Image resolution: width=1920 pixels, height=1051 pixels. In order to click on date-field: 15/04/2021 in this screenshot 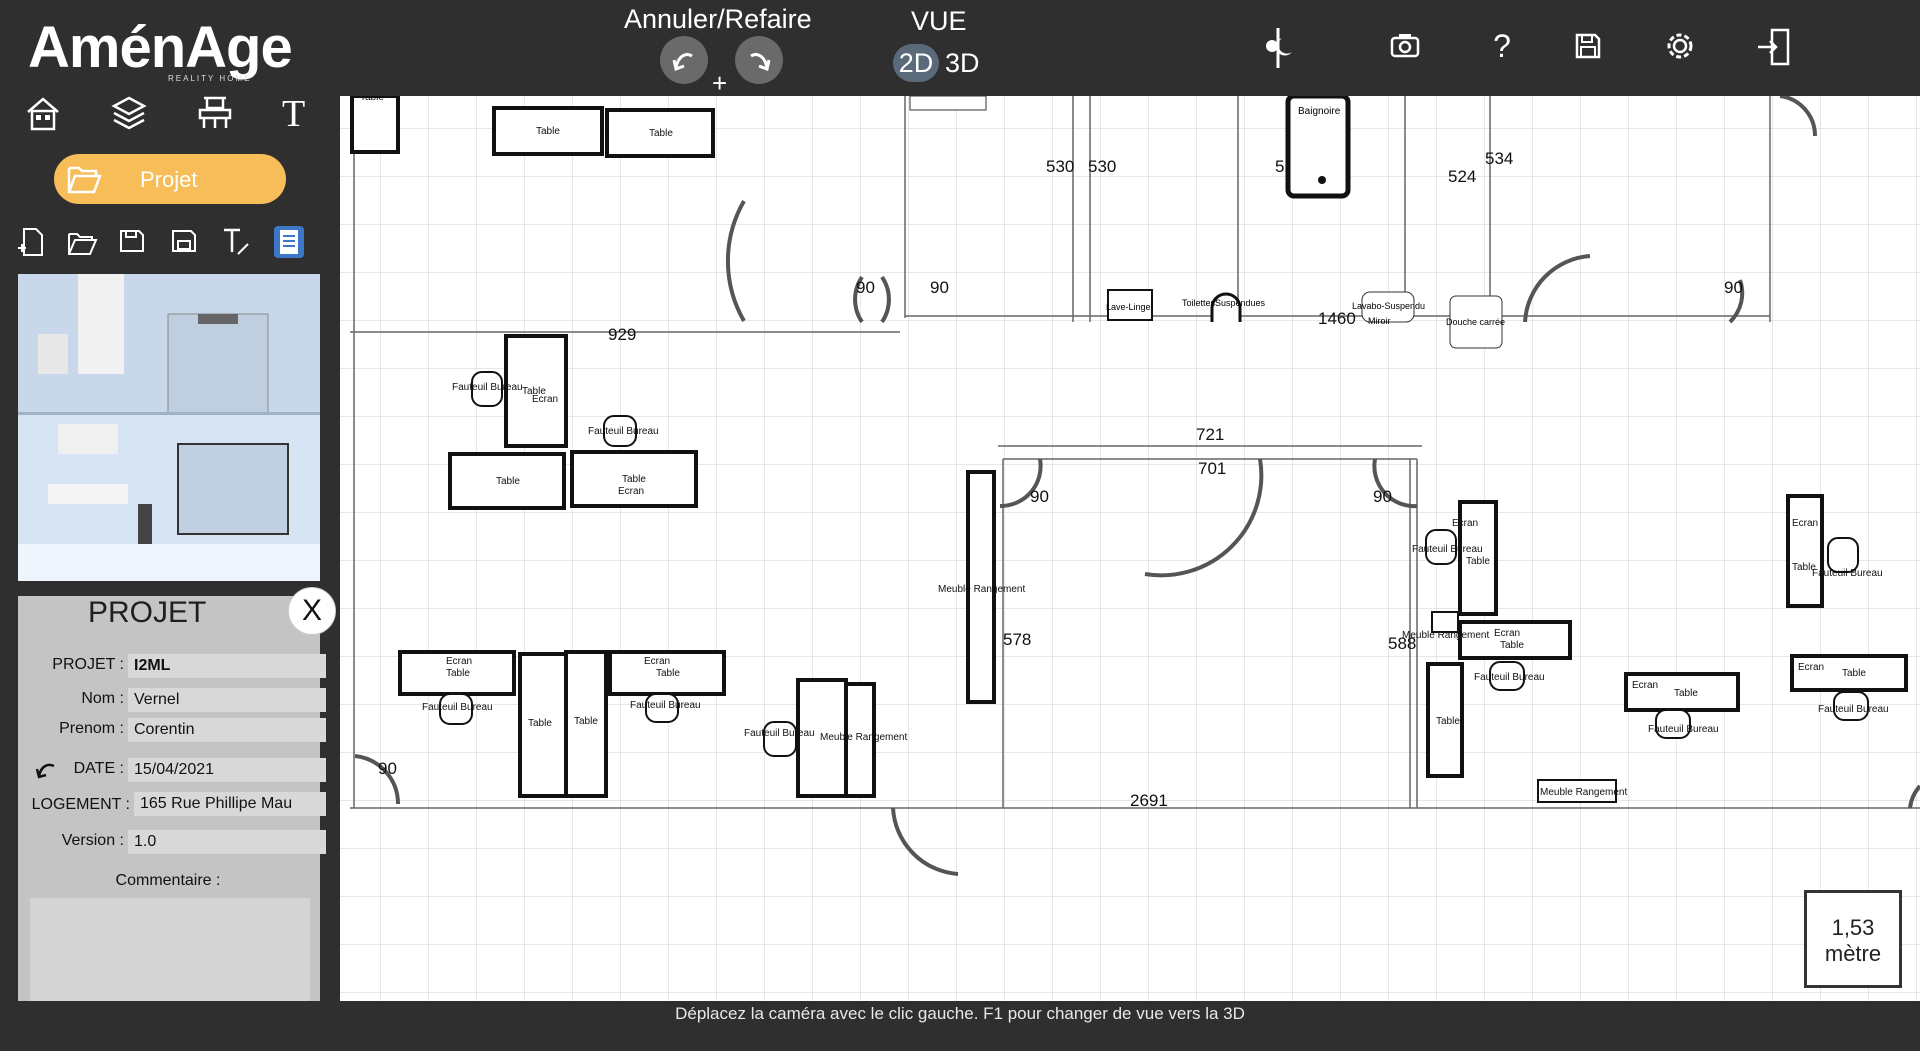, I will do `click(227, 770)`.